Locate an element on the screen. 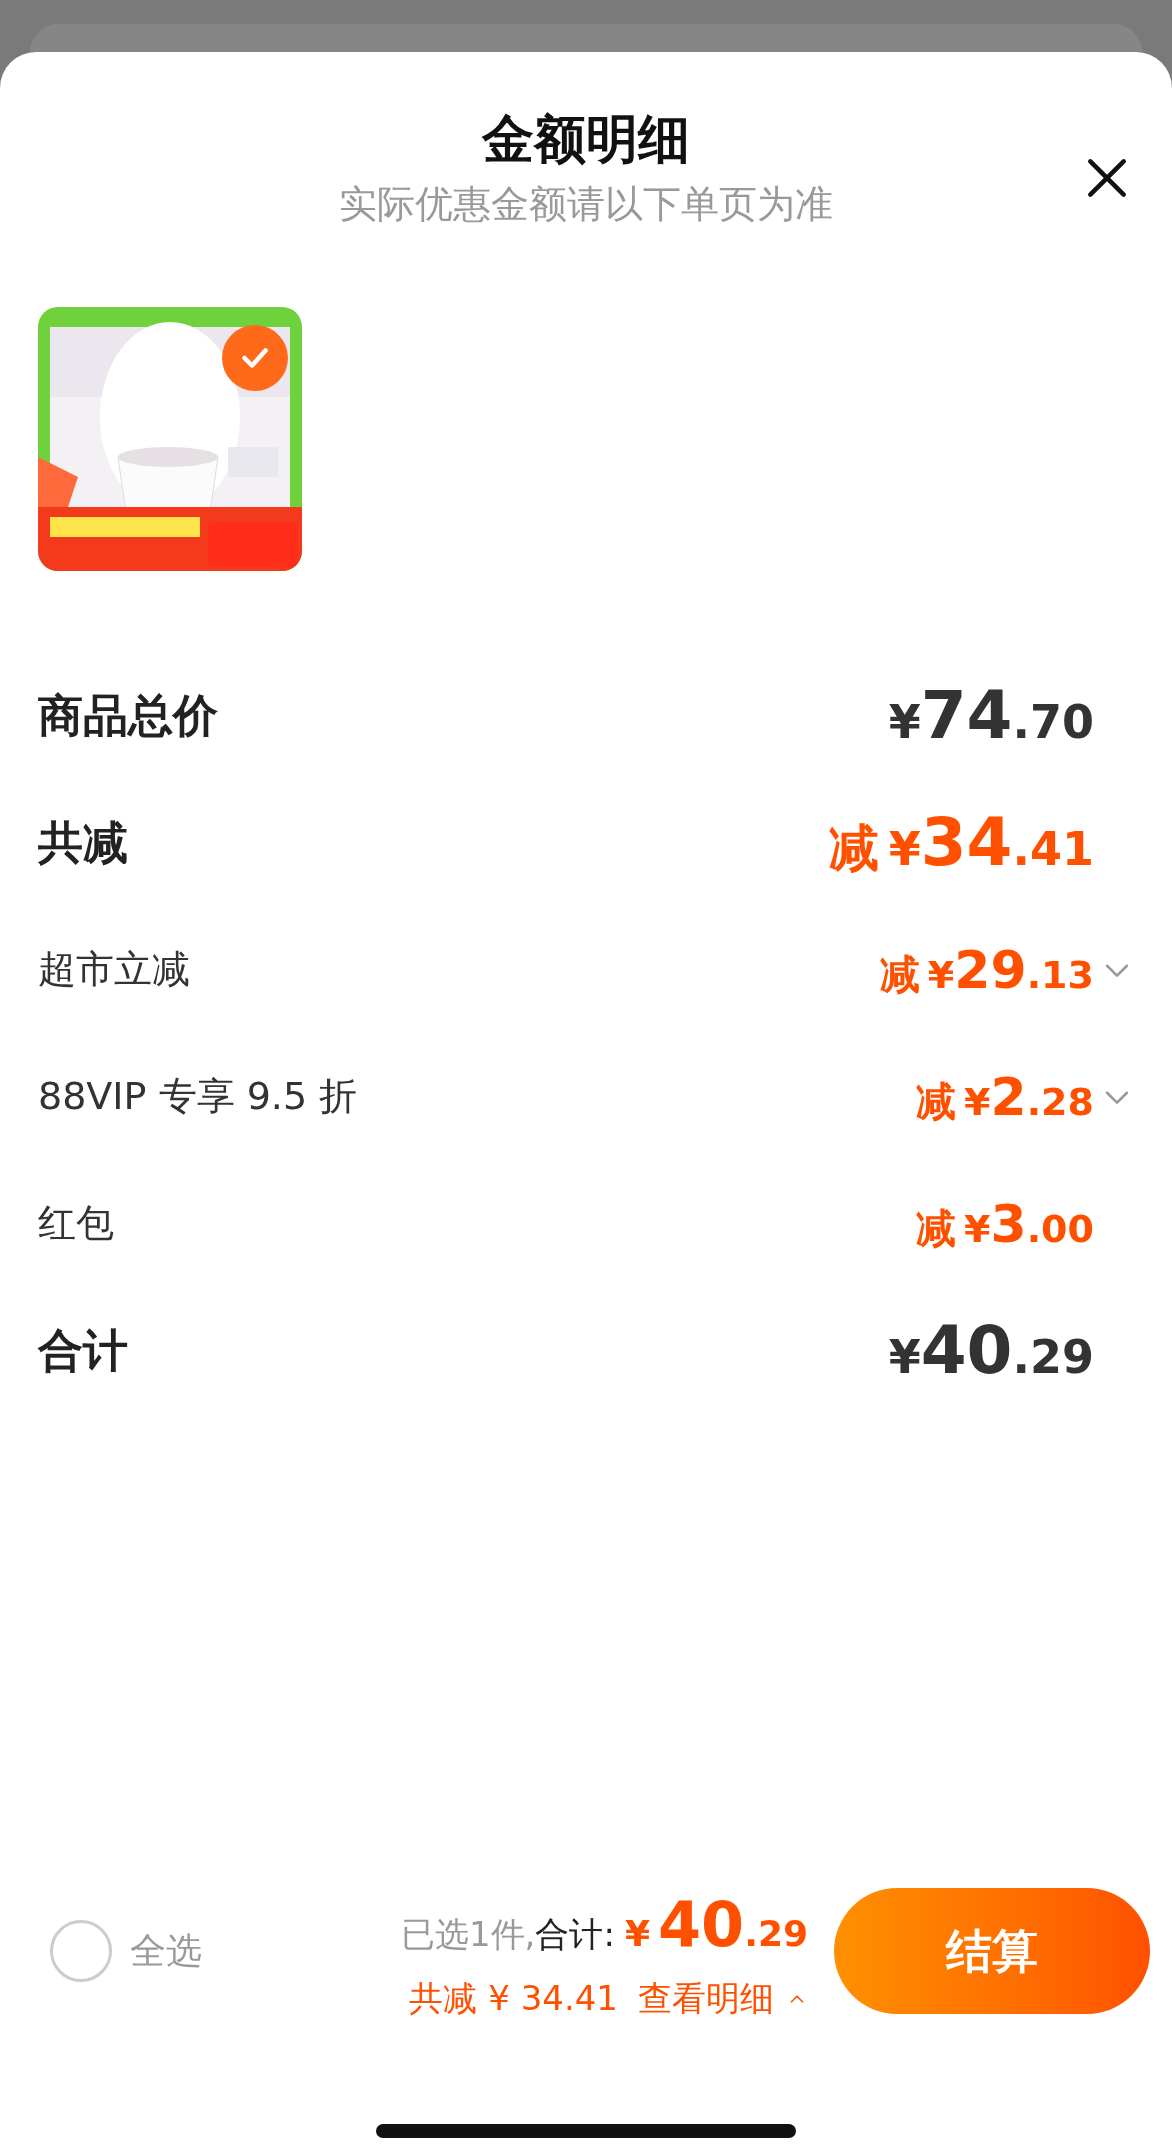  total-amount: ¥40.29 is located at coordinates (716, 1925).